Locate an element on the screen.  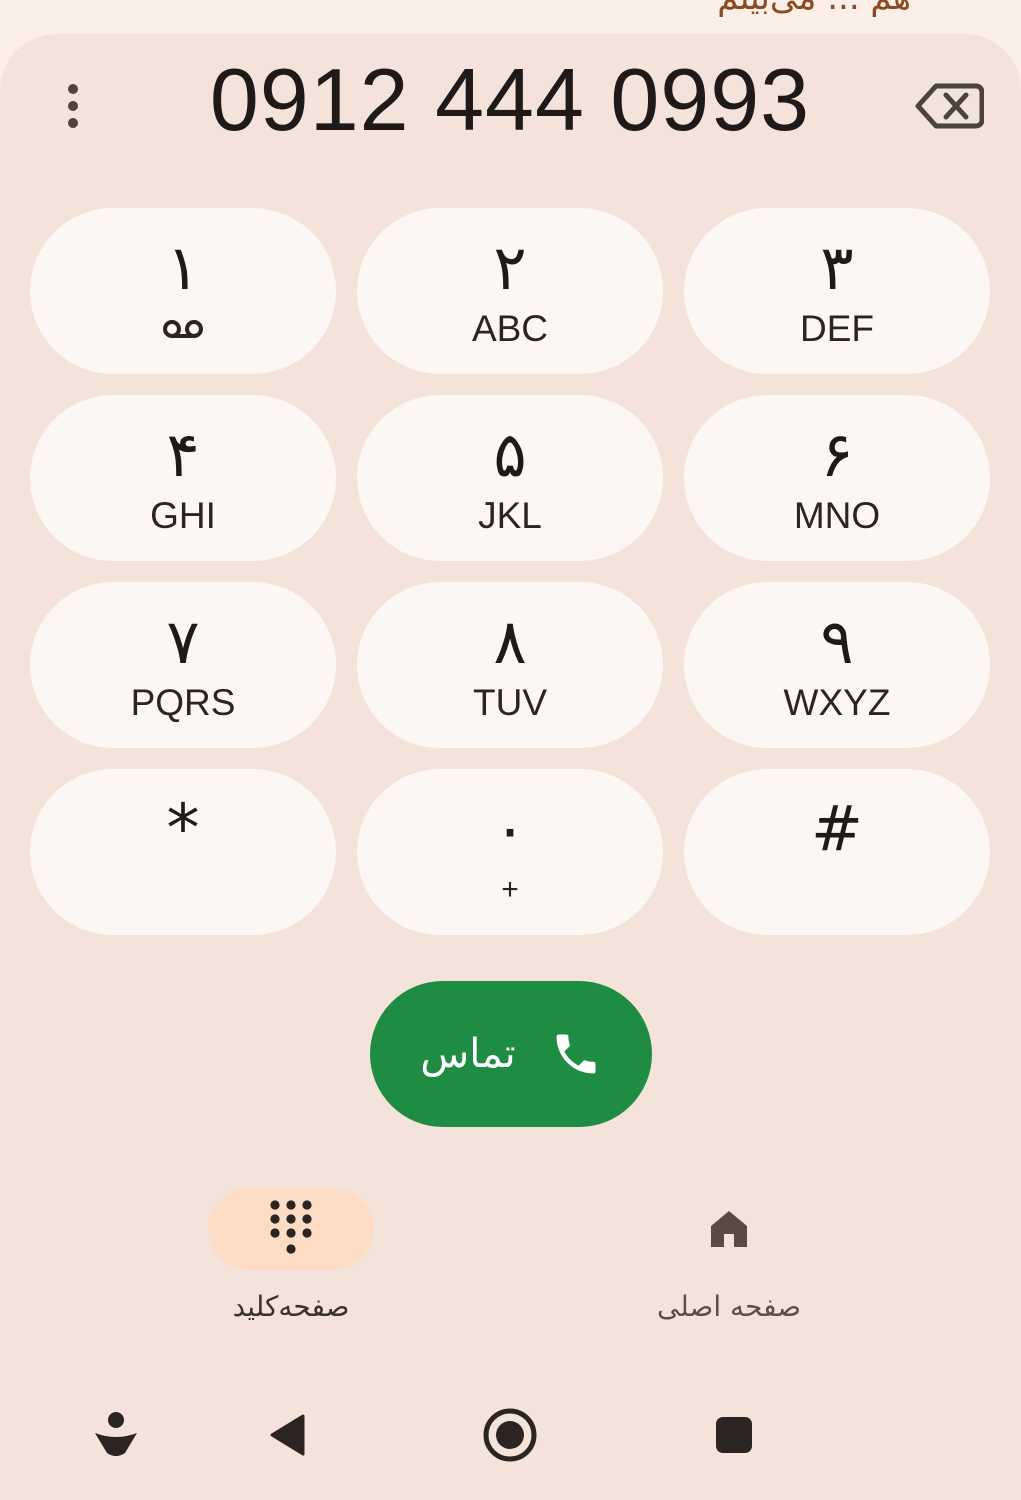
key-digit: ۴ is located at coordinates (183, 454).